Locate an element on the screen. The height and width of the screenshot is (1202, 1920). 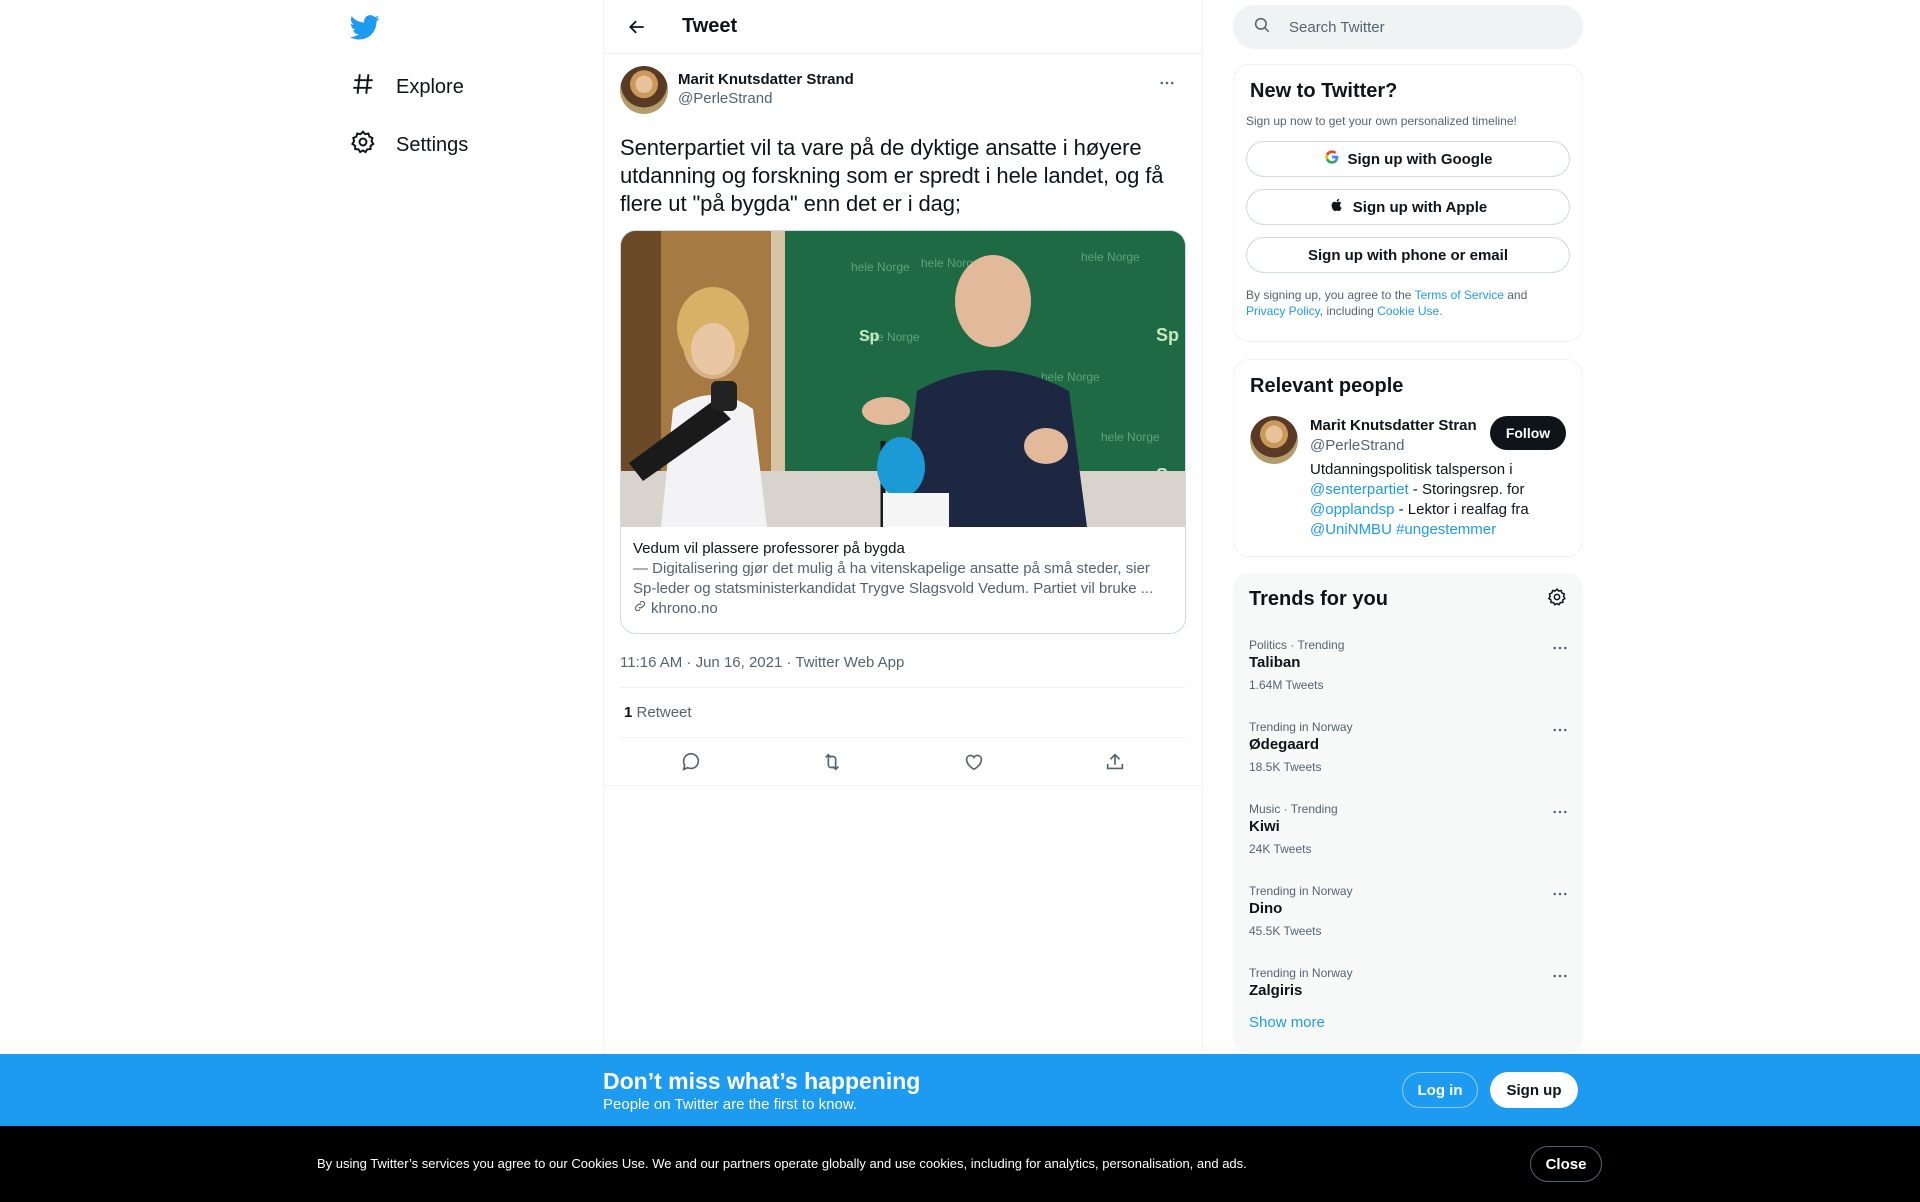
terms-link: Terms of Service is located at coordinates (1459, 295).